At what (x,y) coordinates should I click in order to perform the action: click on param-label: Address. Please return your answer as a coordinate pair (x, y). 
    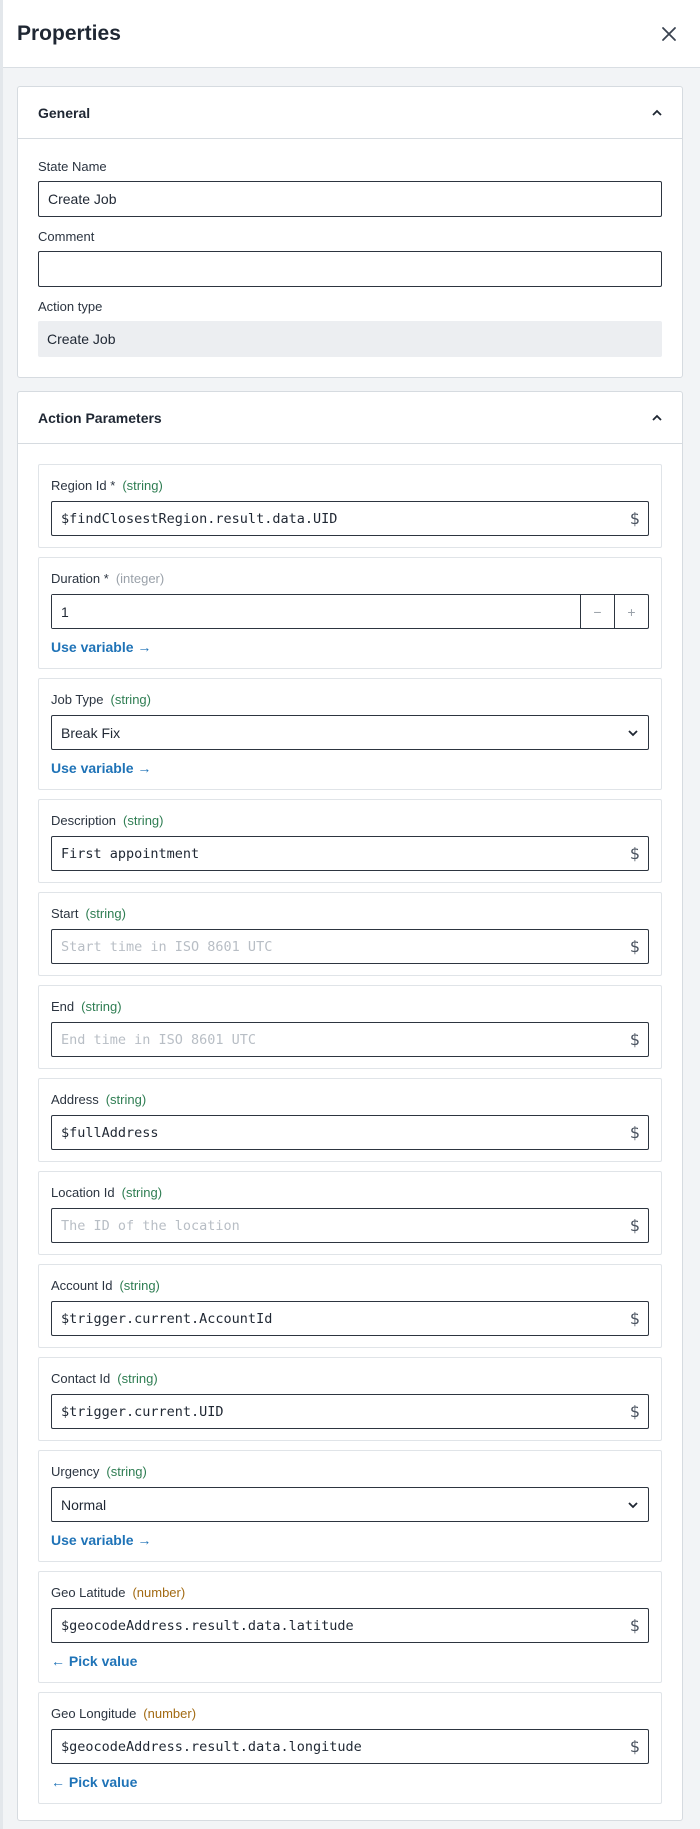
    Looking at the image, I should click on (75, 1099).